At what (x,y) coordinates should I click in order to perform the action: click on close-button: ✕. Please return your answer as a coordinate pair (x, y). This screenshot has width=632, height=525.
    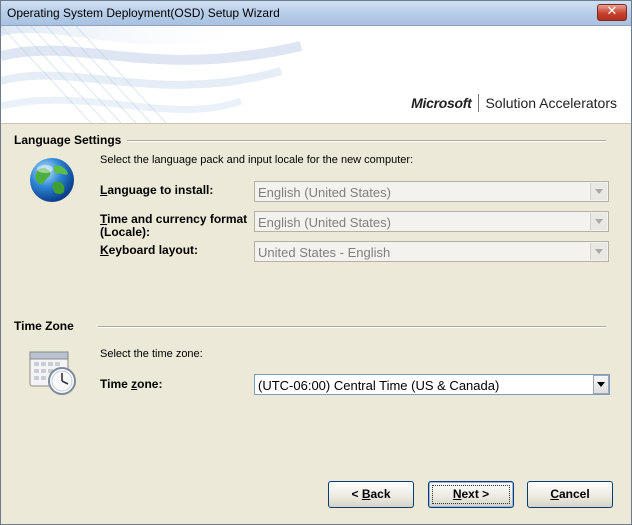
    Looking at the image, I should click on (612, 12).